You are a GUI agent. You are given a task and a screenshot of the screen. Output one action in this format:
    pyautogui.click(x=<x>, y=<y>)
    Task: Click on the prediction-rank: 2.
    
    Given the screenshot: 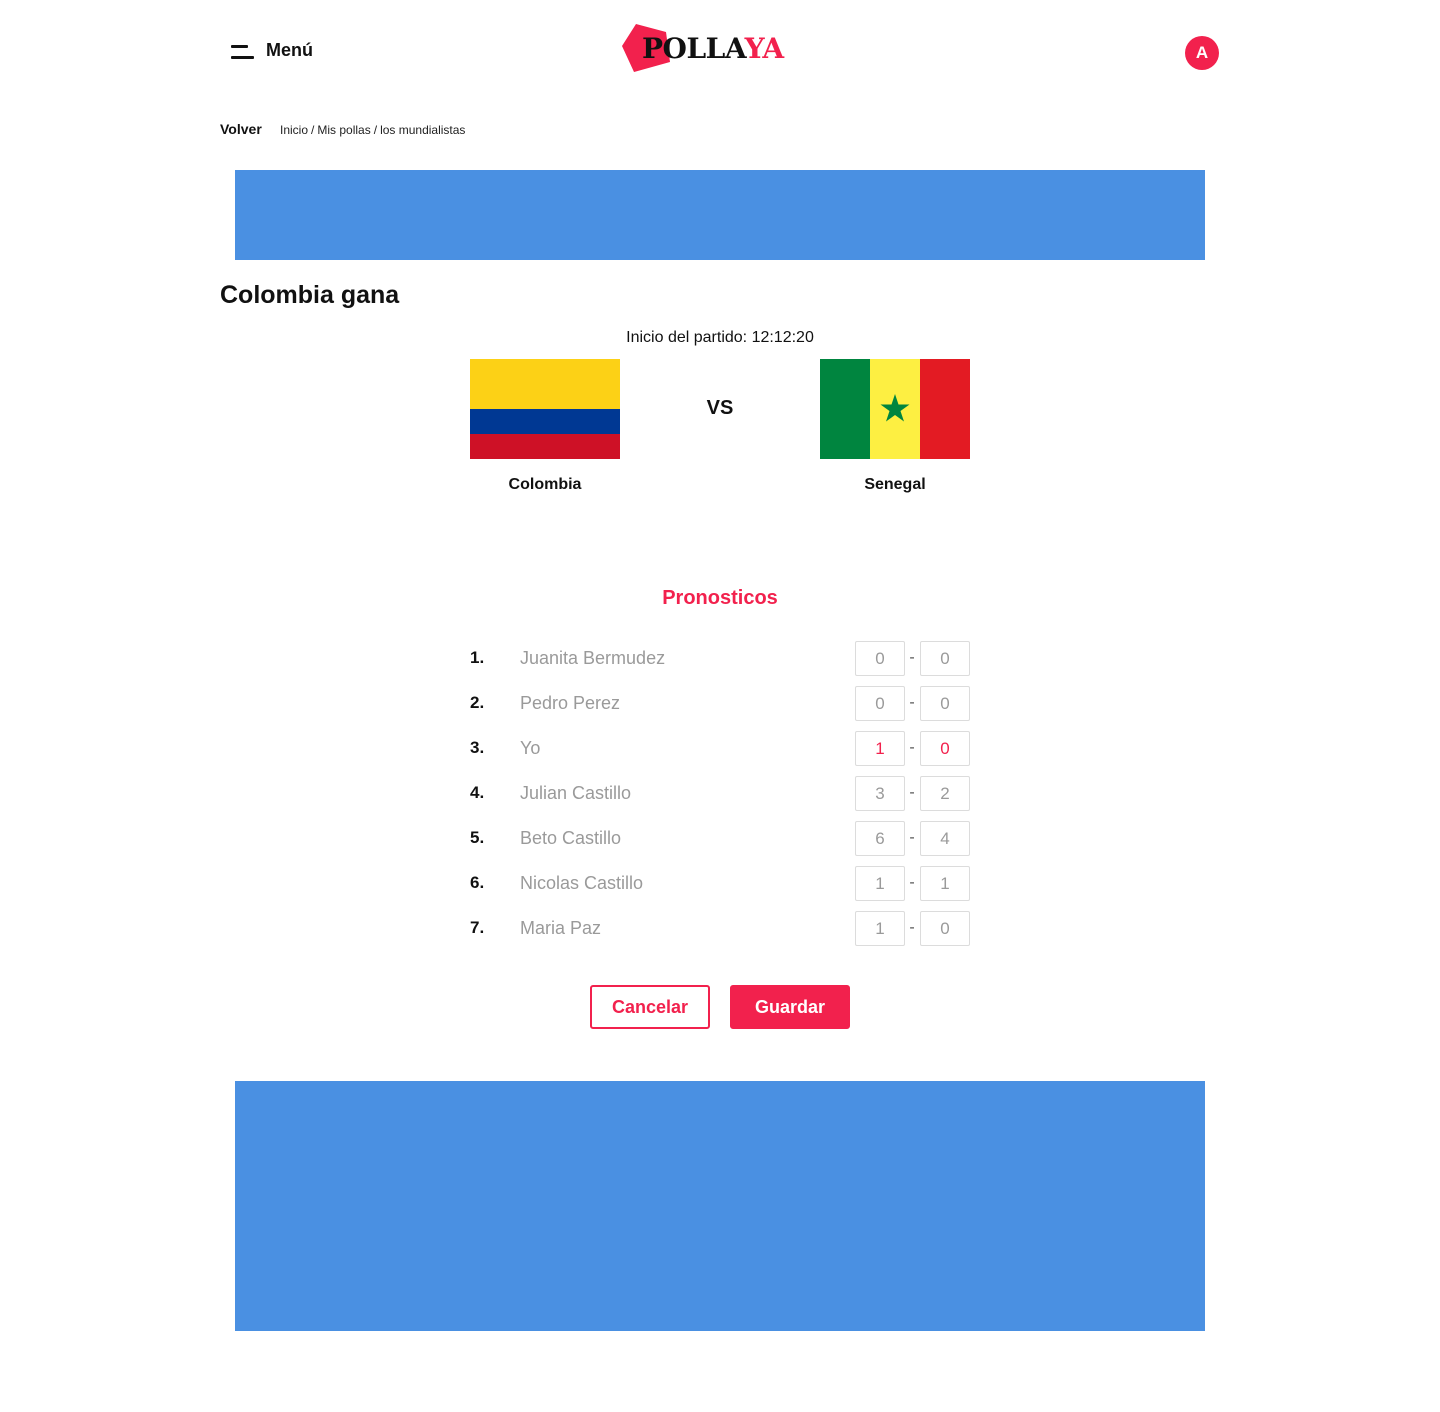 What is the action you would take?
    pyautogui.click(x=477, y=702)
    